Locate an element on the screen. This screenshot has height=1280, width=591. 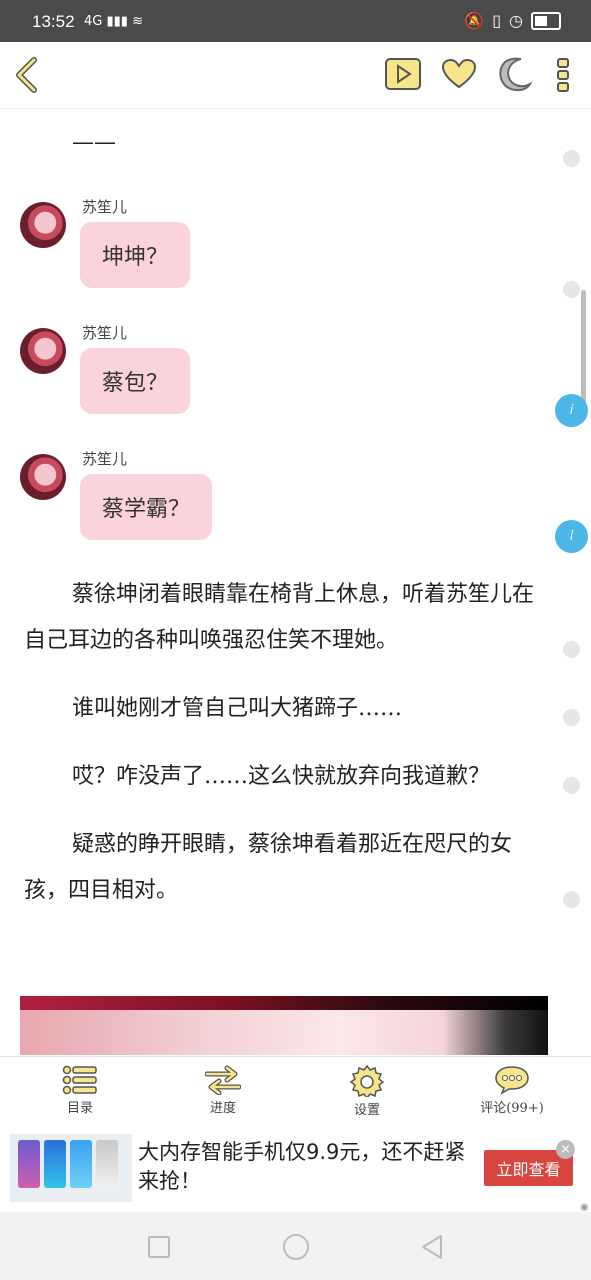
vibrate-icon: ▯ is located at coordinates (497, 20).